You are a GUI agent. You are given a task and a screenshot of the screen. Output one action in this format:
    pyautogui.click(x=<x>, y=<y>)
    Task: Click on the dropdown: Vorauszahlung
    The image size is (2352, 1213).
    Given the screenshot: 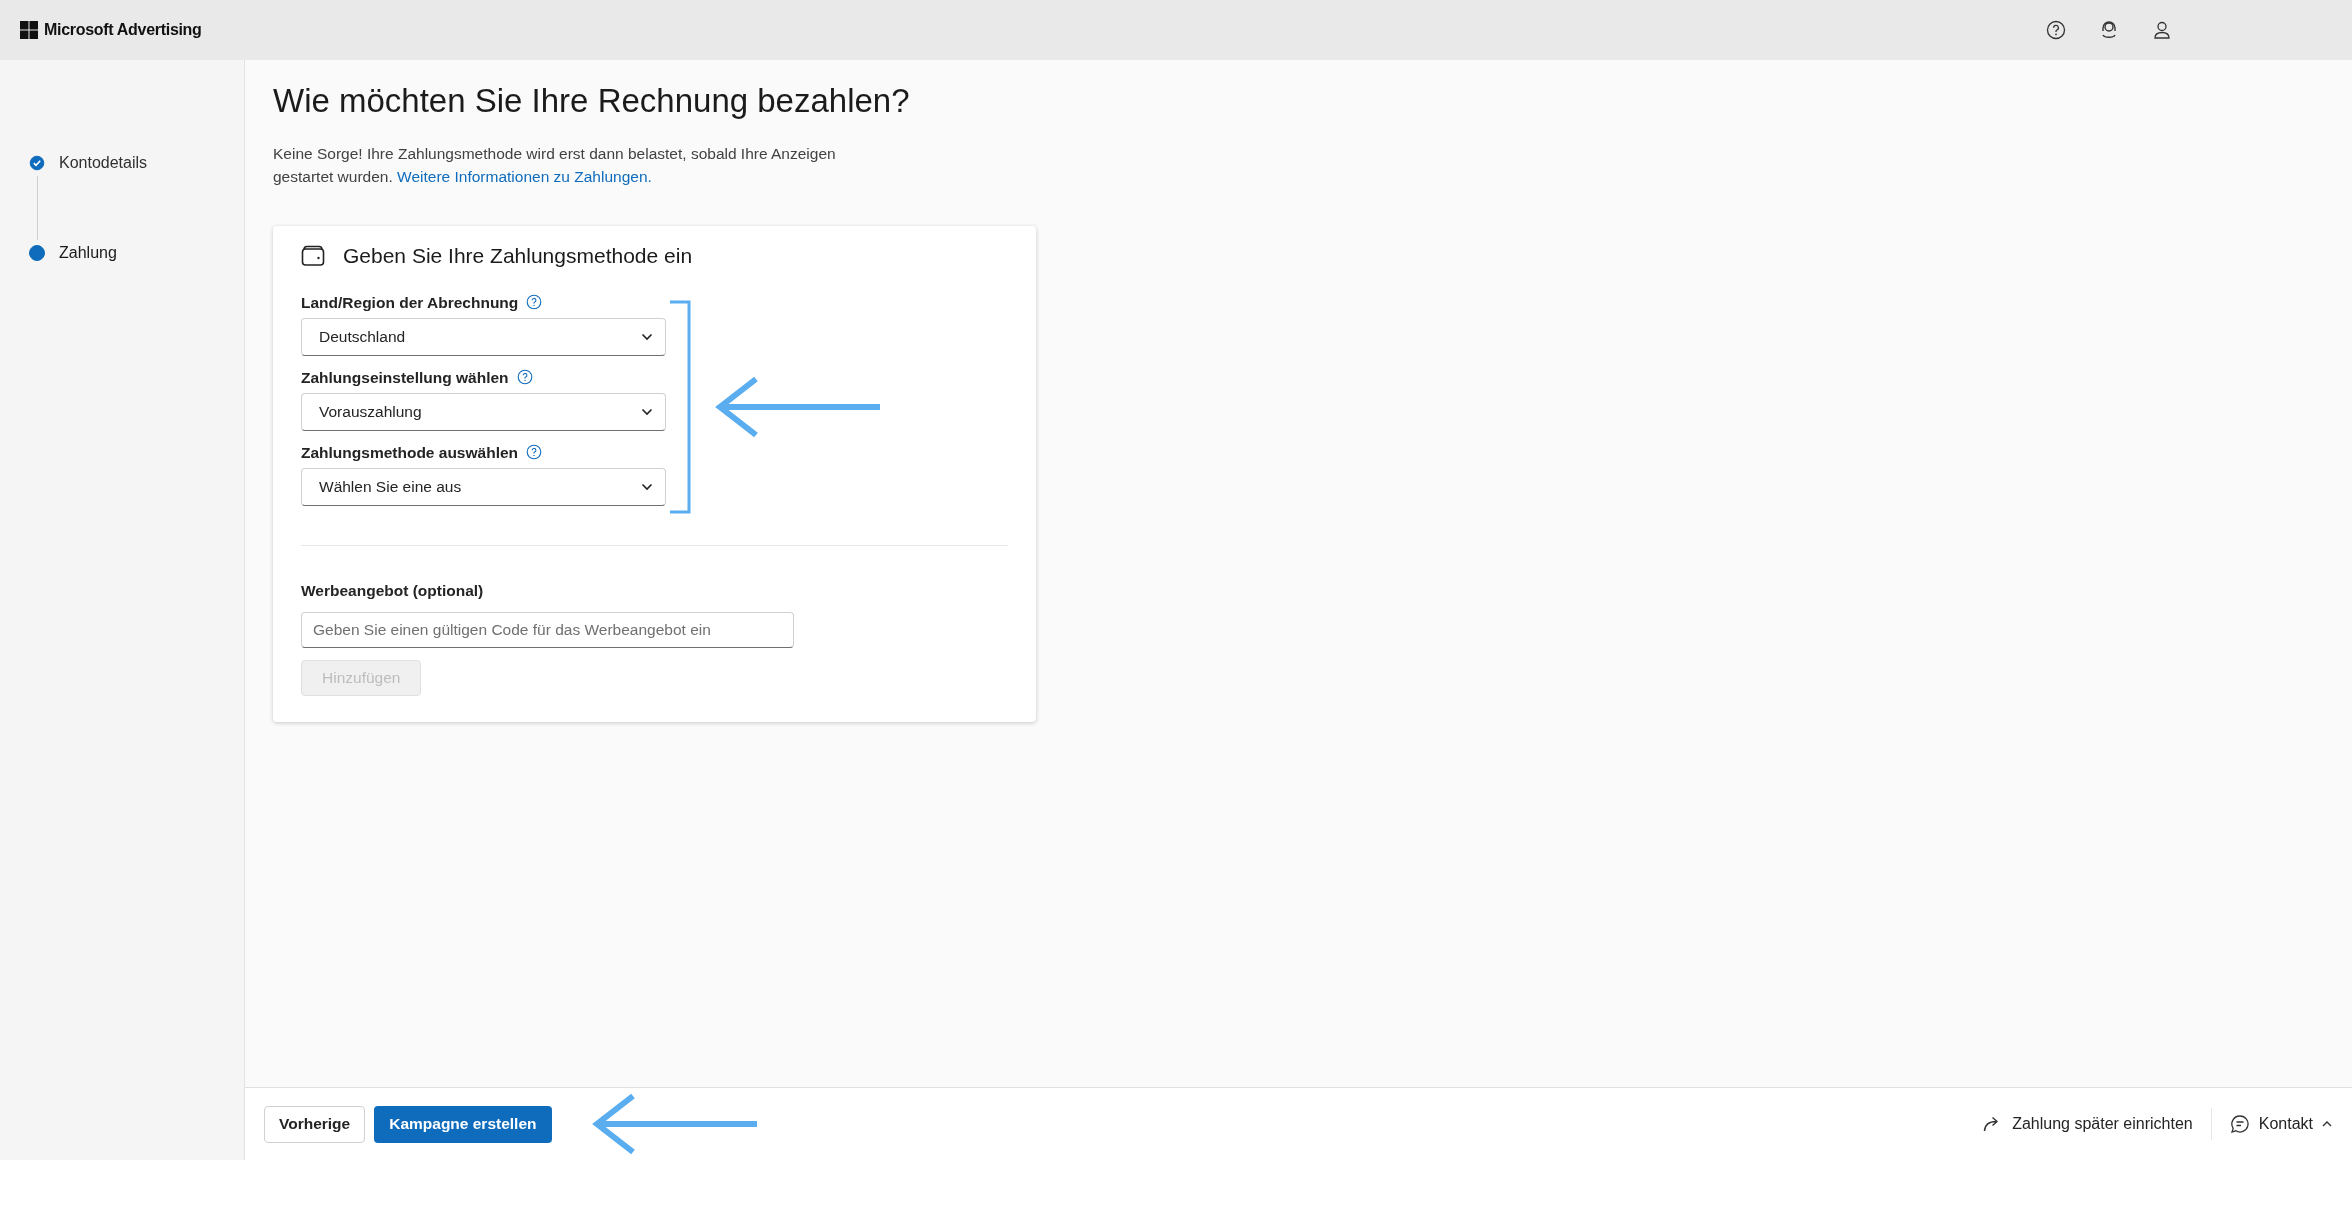 What is the action you would take?
    pyautogui.click(x=483, y=412)
    